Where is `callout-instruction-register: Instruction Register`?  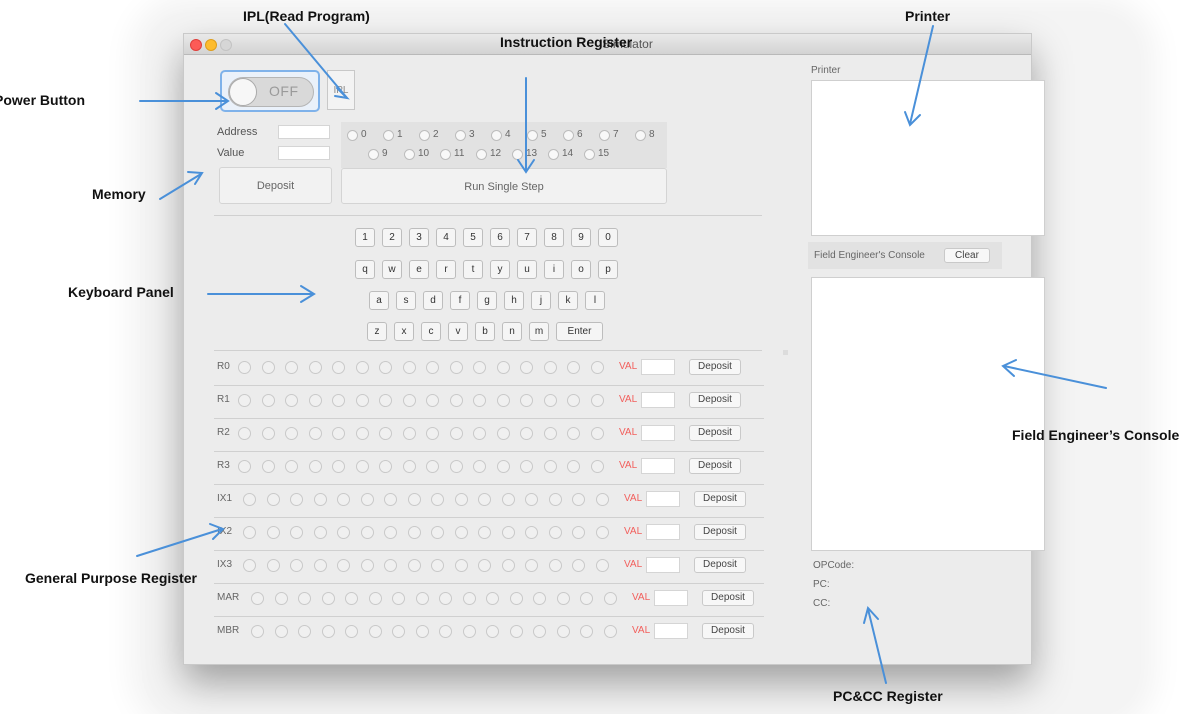 callout-instruction-register: Instruction Register is located at coordinates (566, 42).